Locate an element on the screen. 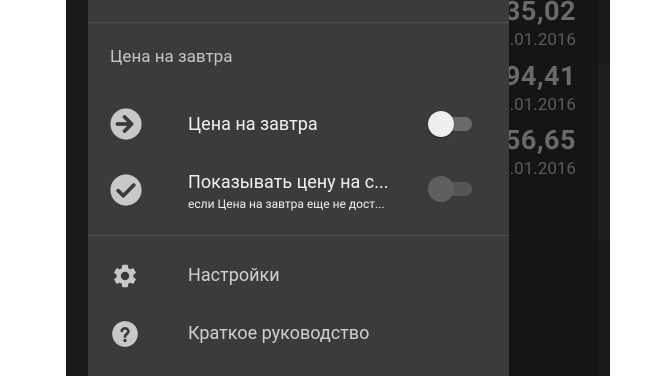  arrow-right-circle-icon is located at coordinates (126, 124).